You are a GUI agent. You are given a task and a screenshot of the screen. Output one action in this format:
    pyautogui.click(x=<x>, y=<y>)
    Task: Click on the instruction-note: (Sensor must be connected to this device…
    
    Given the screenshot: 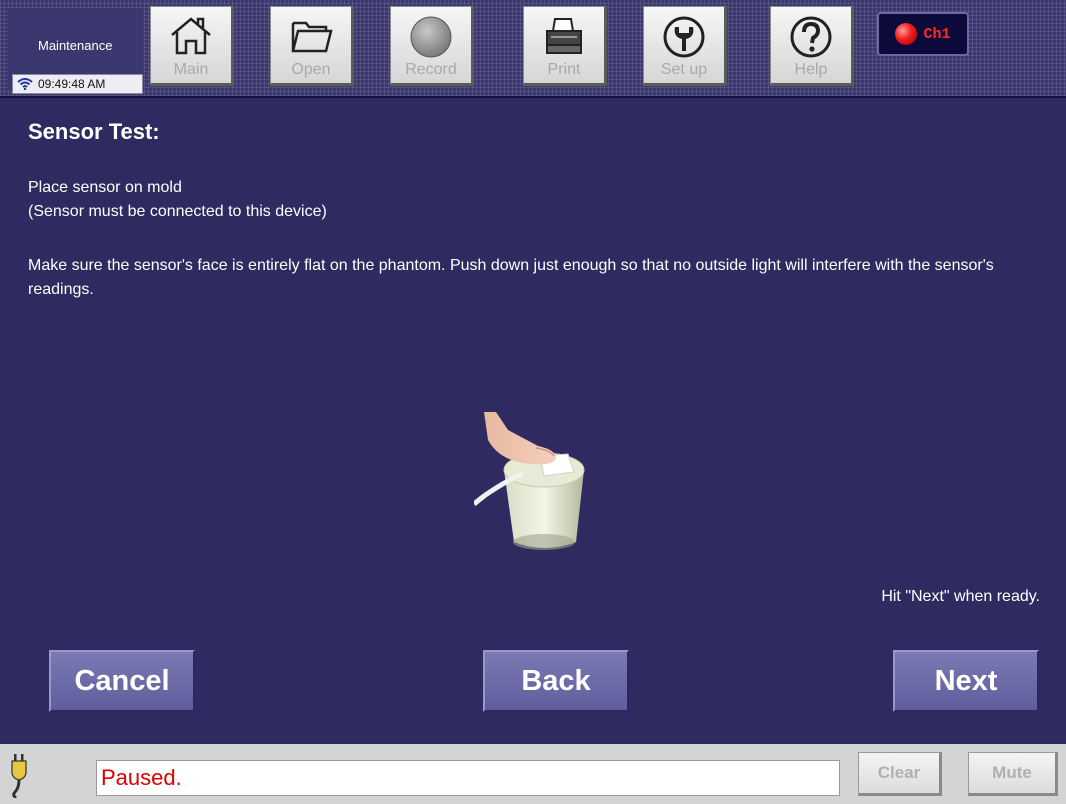 What is the action you would take?
    pyautogui.click(x=177, y=211)
    